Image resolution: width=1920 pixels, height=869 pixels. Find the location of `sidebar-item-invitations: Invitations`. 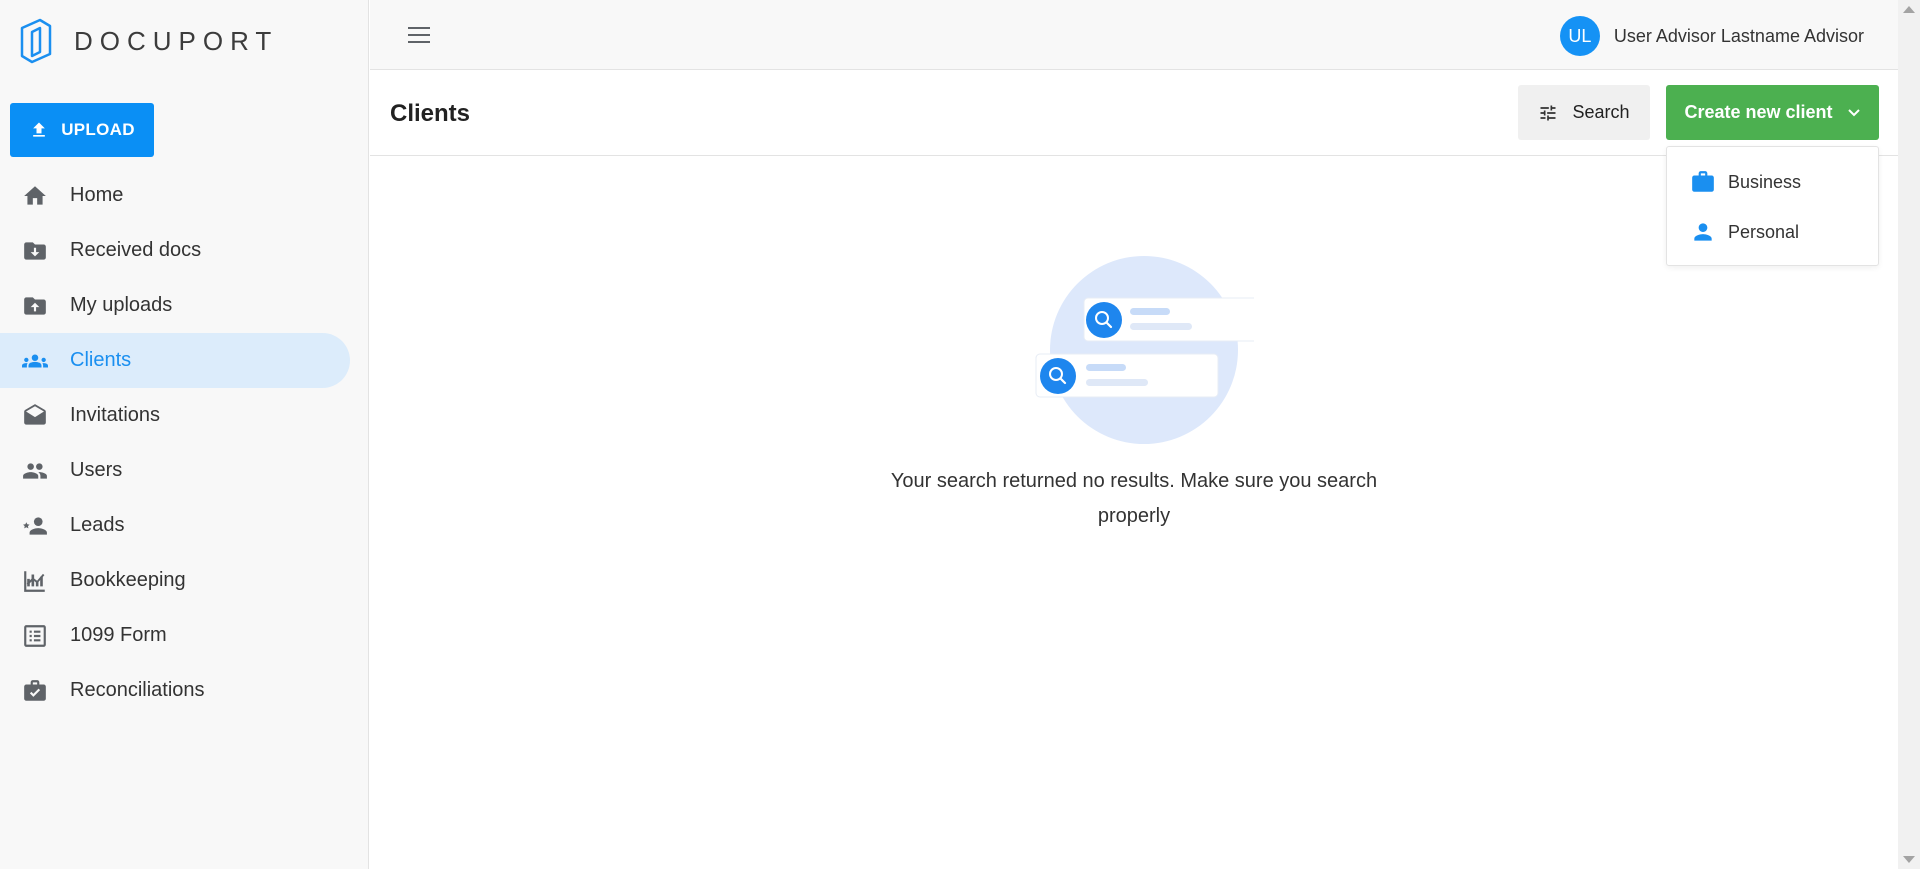

sidebar-item-invitations: Invitations is located at coordinates (175, 415).